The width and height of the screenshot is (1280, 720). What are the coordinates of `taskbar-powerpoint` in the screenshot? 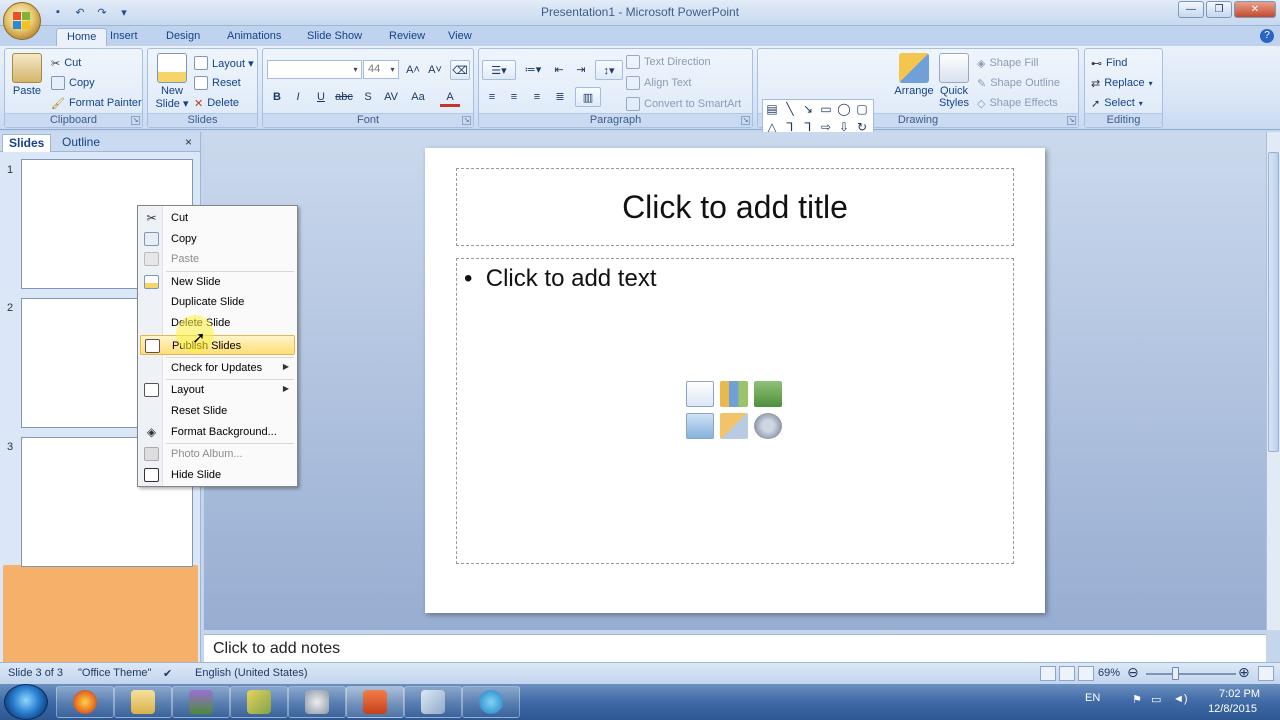 It's located at (375, 702).